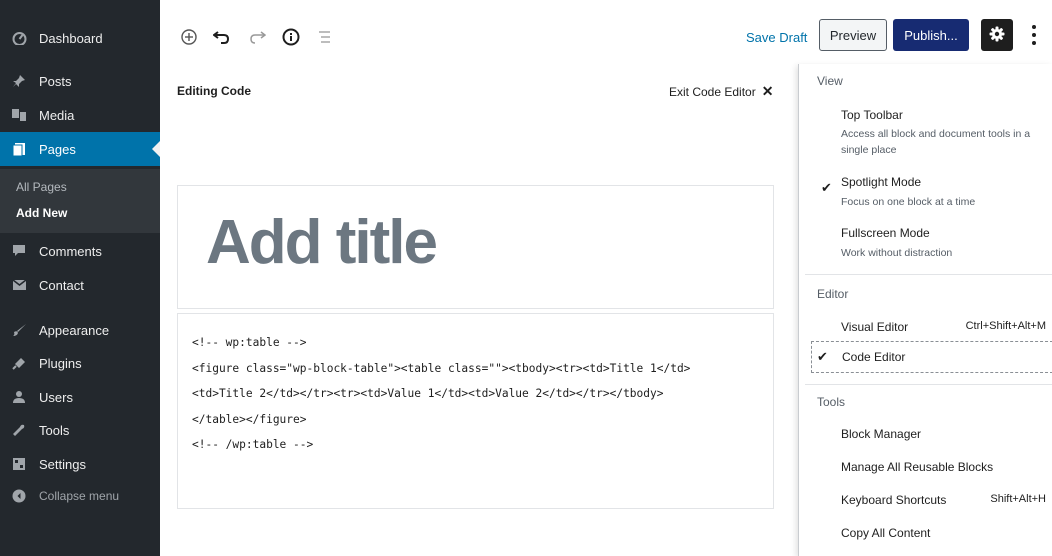  I want to click on copy-all-content-item: Copy All Content, so click(885, 533).